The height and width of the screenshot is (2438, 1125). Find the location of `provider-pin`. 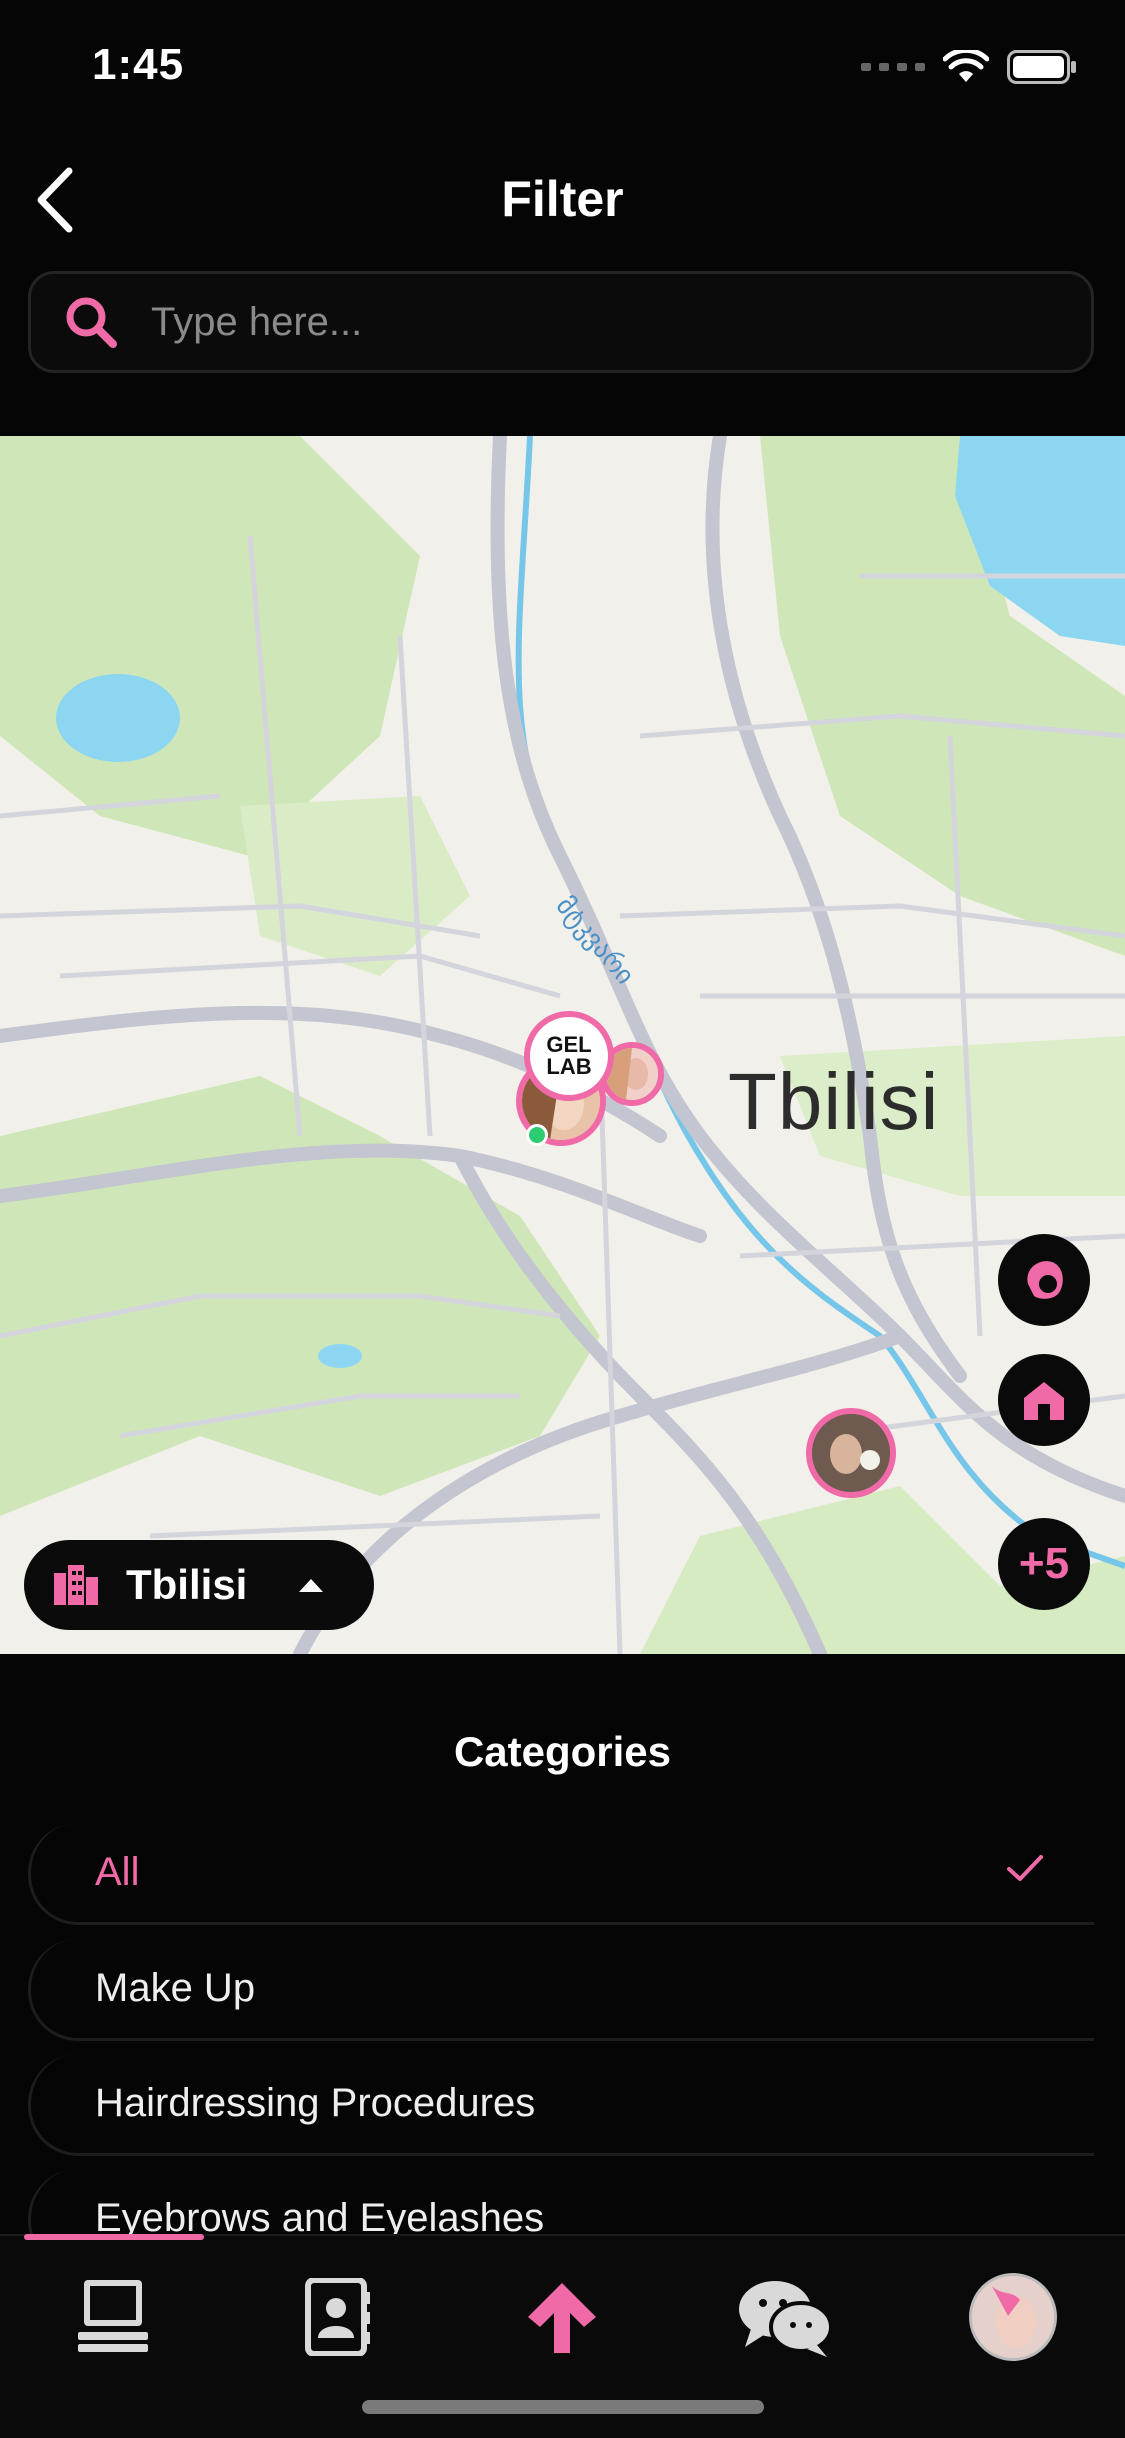

provider-pin is located at coordinates (851, 1453).